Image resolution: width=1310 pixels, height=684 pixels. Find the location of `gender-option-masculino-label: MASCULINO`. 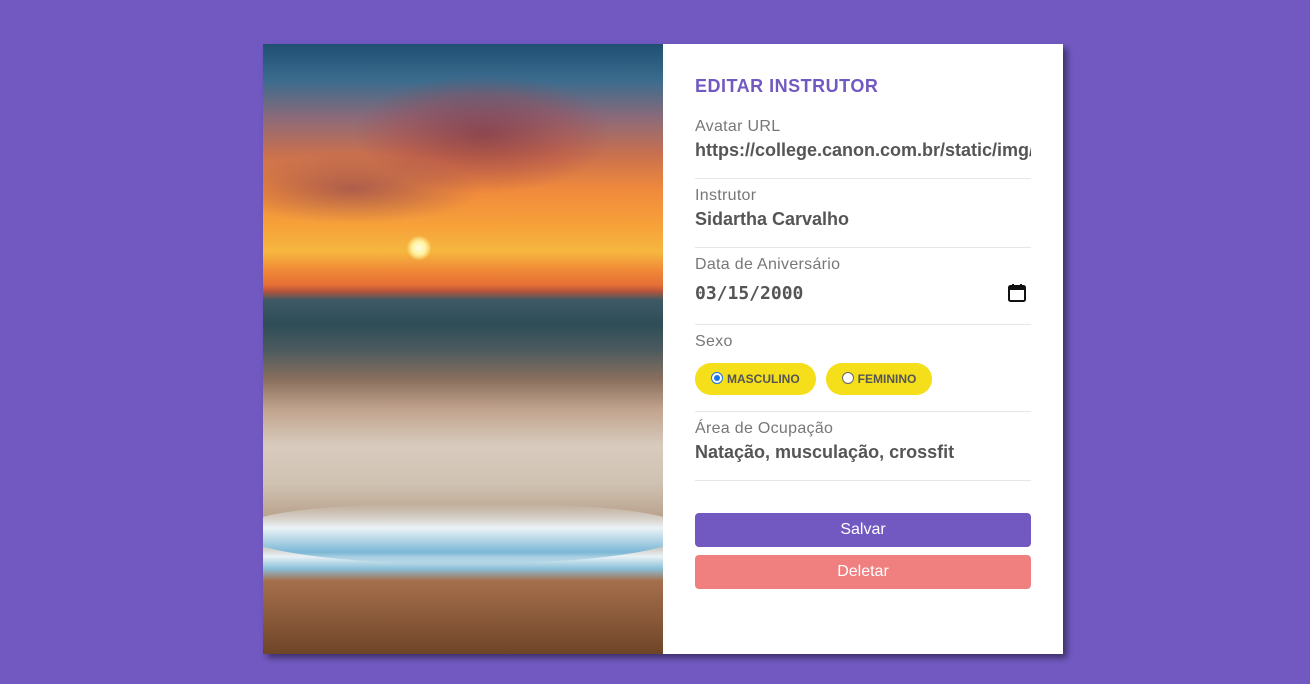

gender-option-masculino-label: MASCULINO is located at coordinates (763, 379).